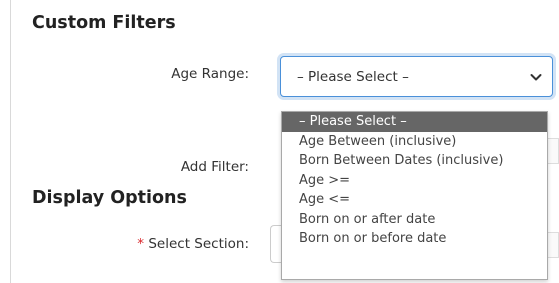 The height and width of the screenshot is (283, 559). Describe the element at coordinates (353, 77) in the screenshot. I see `age-range-selected-value: – Please Select –` at that location.